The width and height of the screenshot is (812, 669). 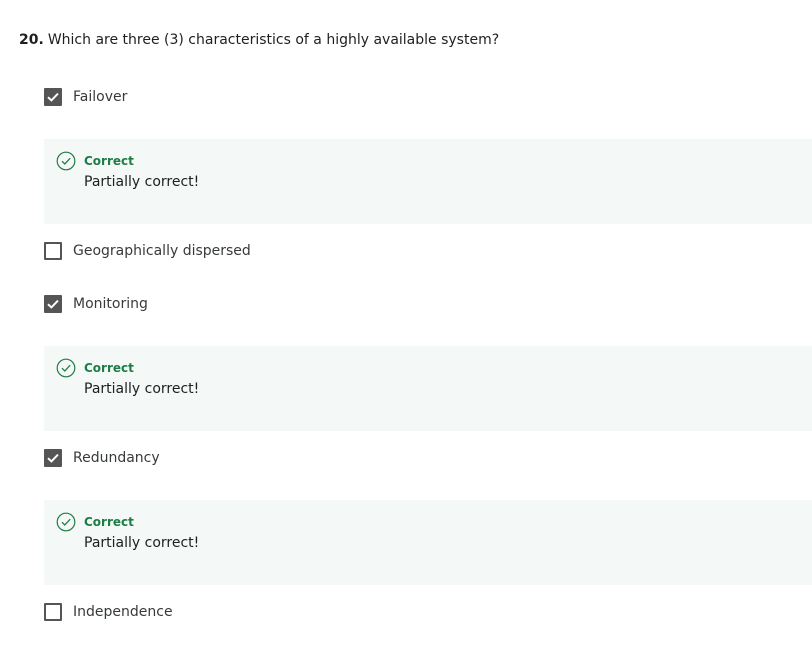 What do you see at coordinates (123, 612) in the screenshot?
I see `option-label: Independence` at bounding box center [123, 612].